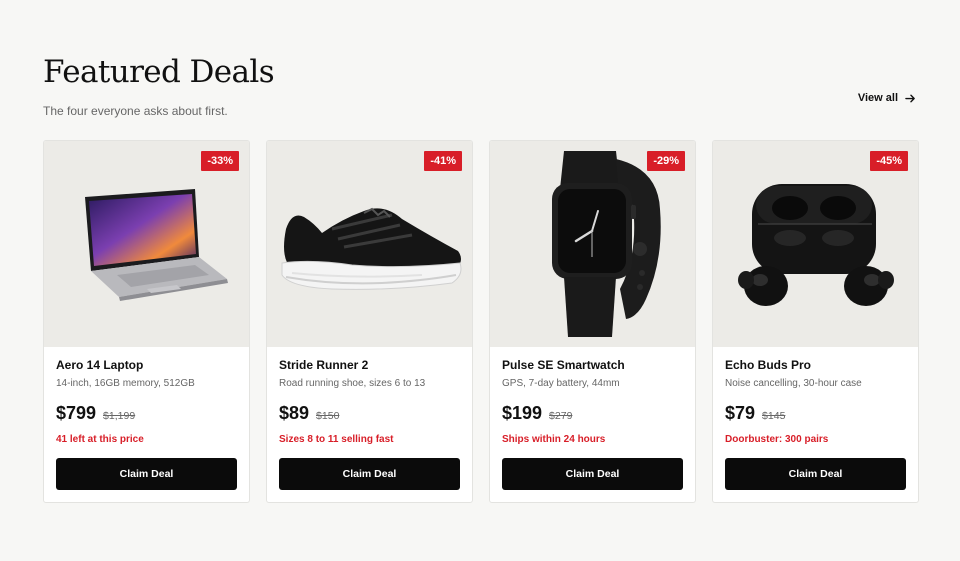  Describe the element at coordinates (135, 111) in the screenshot. I see `page-subtitle: The four everyone asks about first.` at that location.